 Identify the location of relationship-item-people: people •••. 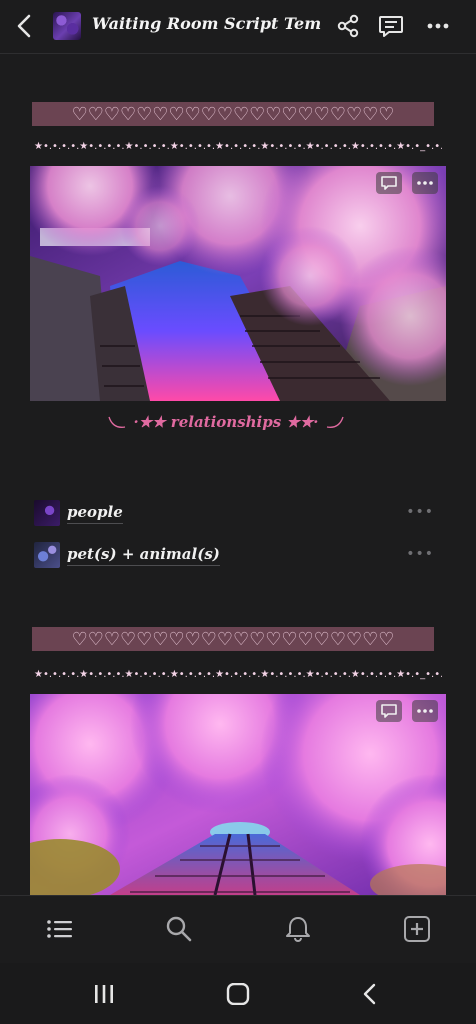
(239, 514).